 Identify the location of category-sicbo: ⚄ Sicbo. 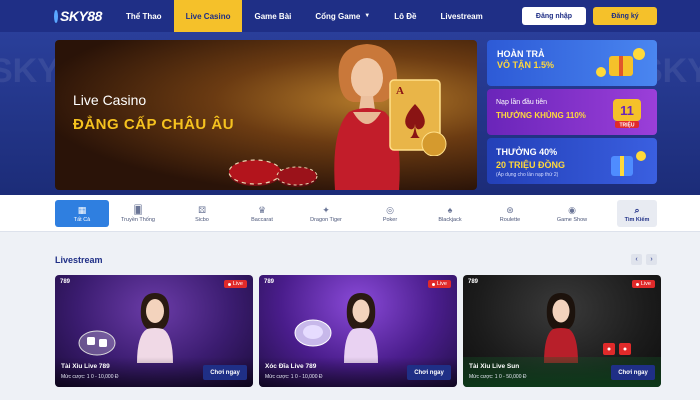
(202, 213).